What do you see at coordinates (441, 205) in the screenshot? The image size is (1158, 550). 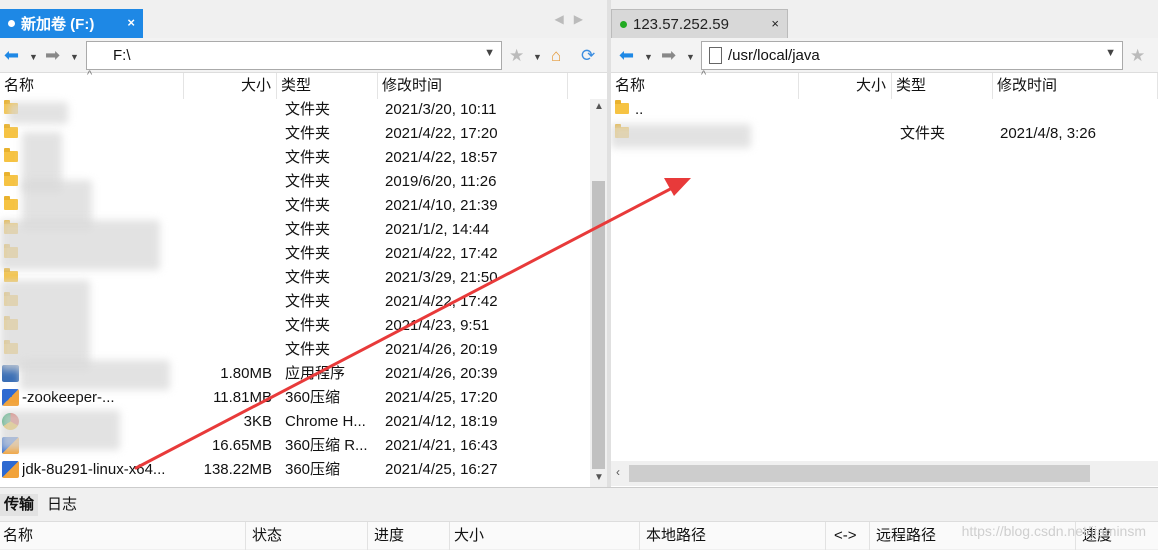 I see `file-modified: 2021/4/10, 21:39` at bounding box center [441, 205].